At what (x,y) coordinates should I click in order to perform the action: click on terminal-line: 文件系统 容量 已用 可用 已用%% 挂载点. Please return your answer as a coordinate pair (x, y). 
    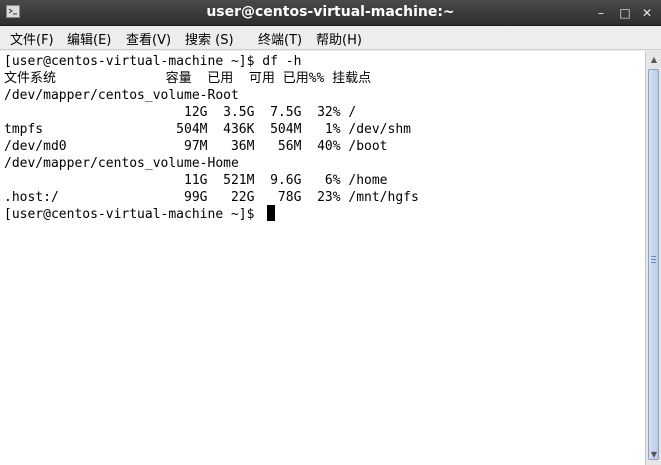
    Looking at the image, I should click on (188, 78).